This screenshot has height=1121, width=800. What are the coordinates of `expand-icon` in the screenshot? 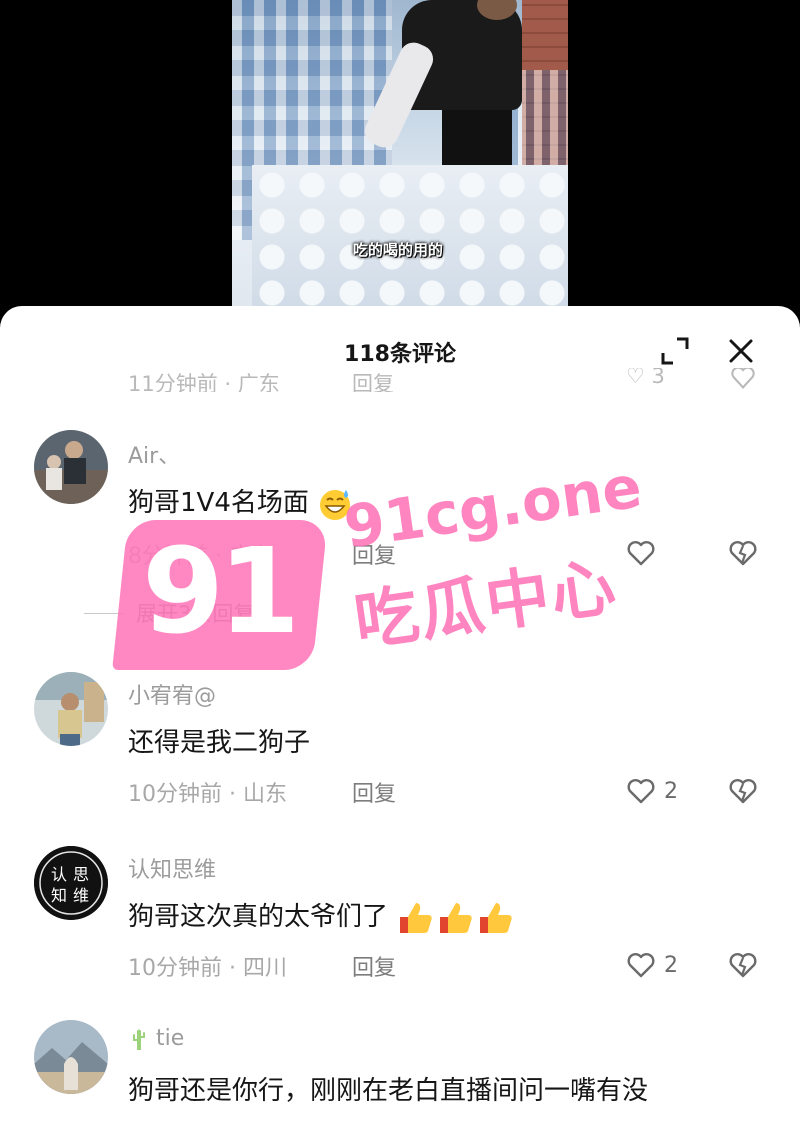 It's located at (675, 351).